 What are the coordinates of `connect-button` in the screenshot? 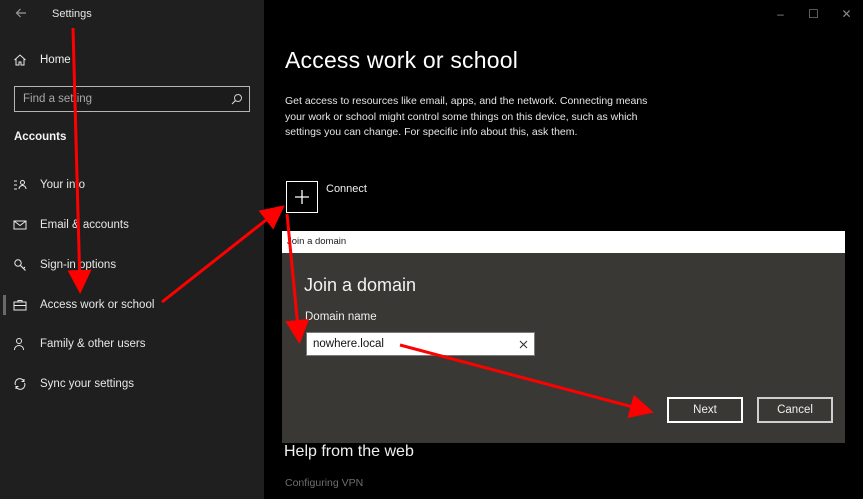 It's located at (302, 197).